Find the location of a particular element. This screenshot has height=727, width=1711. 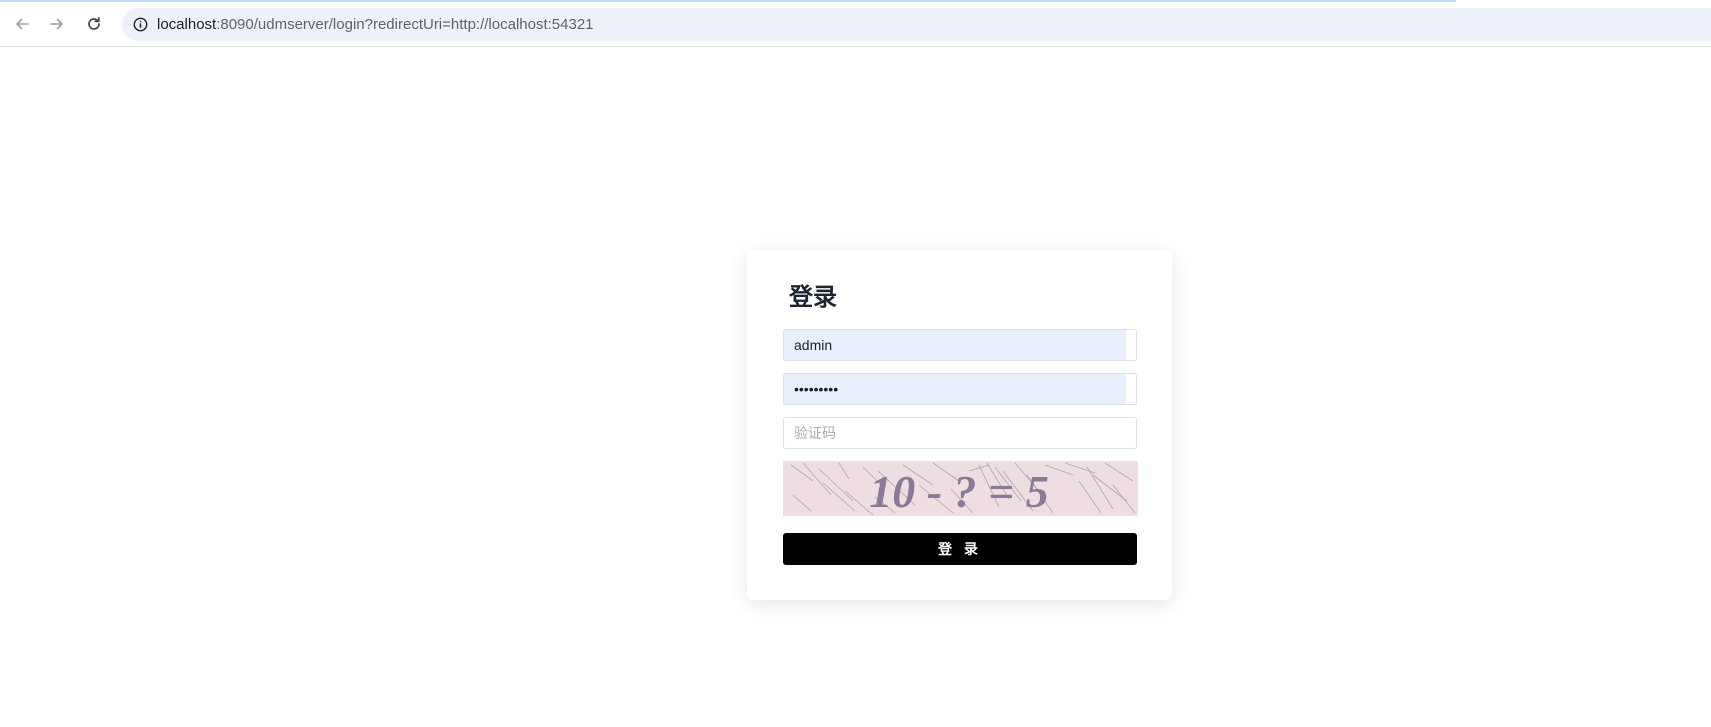

captcha-input is located at coordinates (960, 433).